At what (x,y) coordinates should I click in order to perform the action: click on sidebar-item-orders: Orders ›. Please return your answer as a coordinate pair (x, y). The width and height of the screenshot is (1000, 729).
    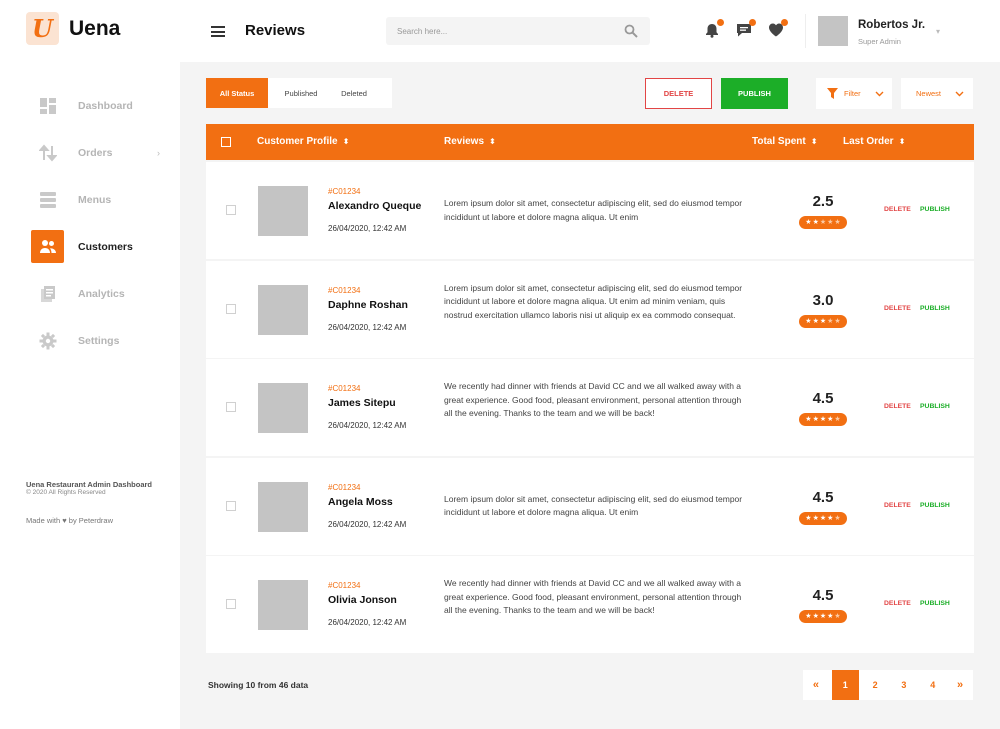
    Looking at the image, I should click on (105, 152).